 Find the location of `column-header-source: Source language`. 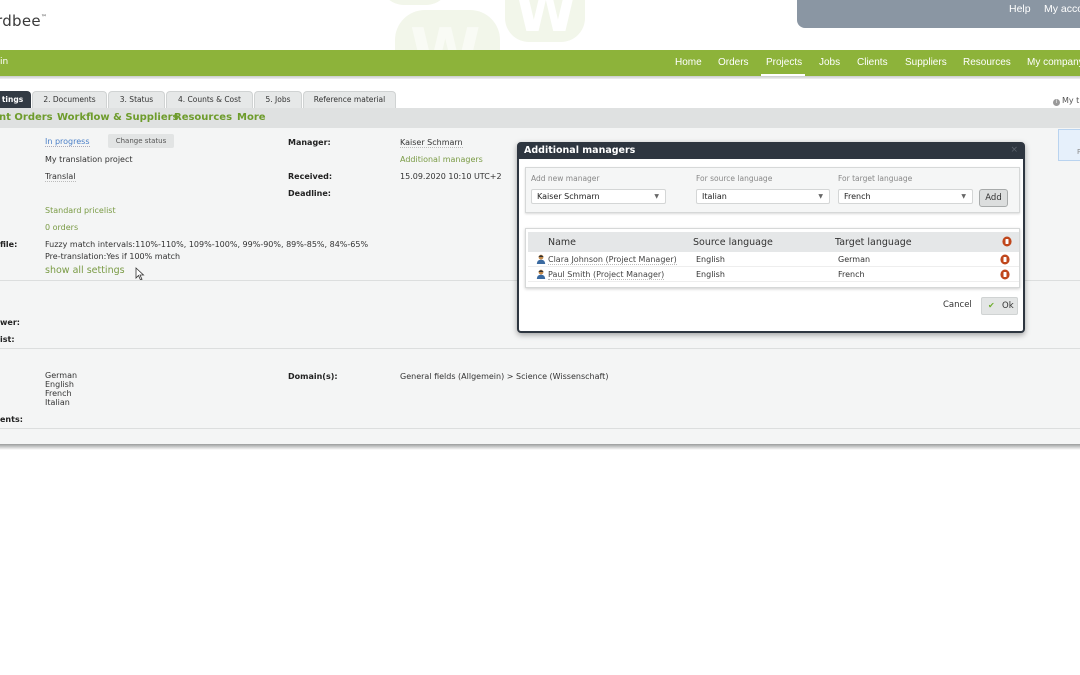

column-header-source: Source language is located at coordinates (733, 242).